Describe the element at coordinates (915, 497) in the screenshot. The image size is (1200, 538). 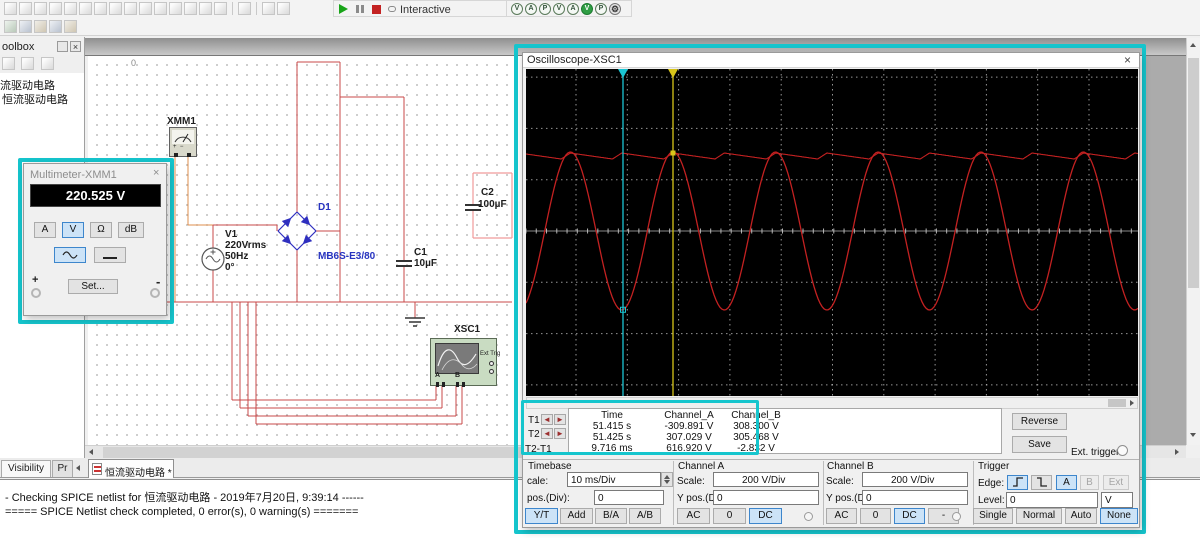
I see `channel-b-ypos-input: 0` at that location.